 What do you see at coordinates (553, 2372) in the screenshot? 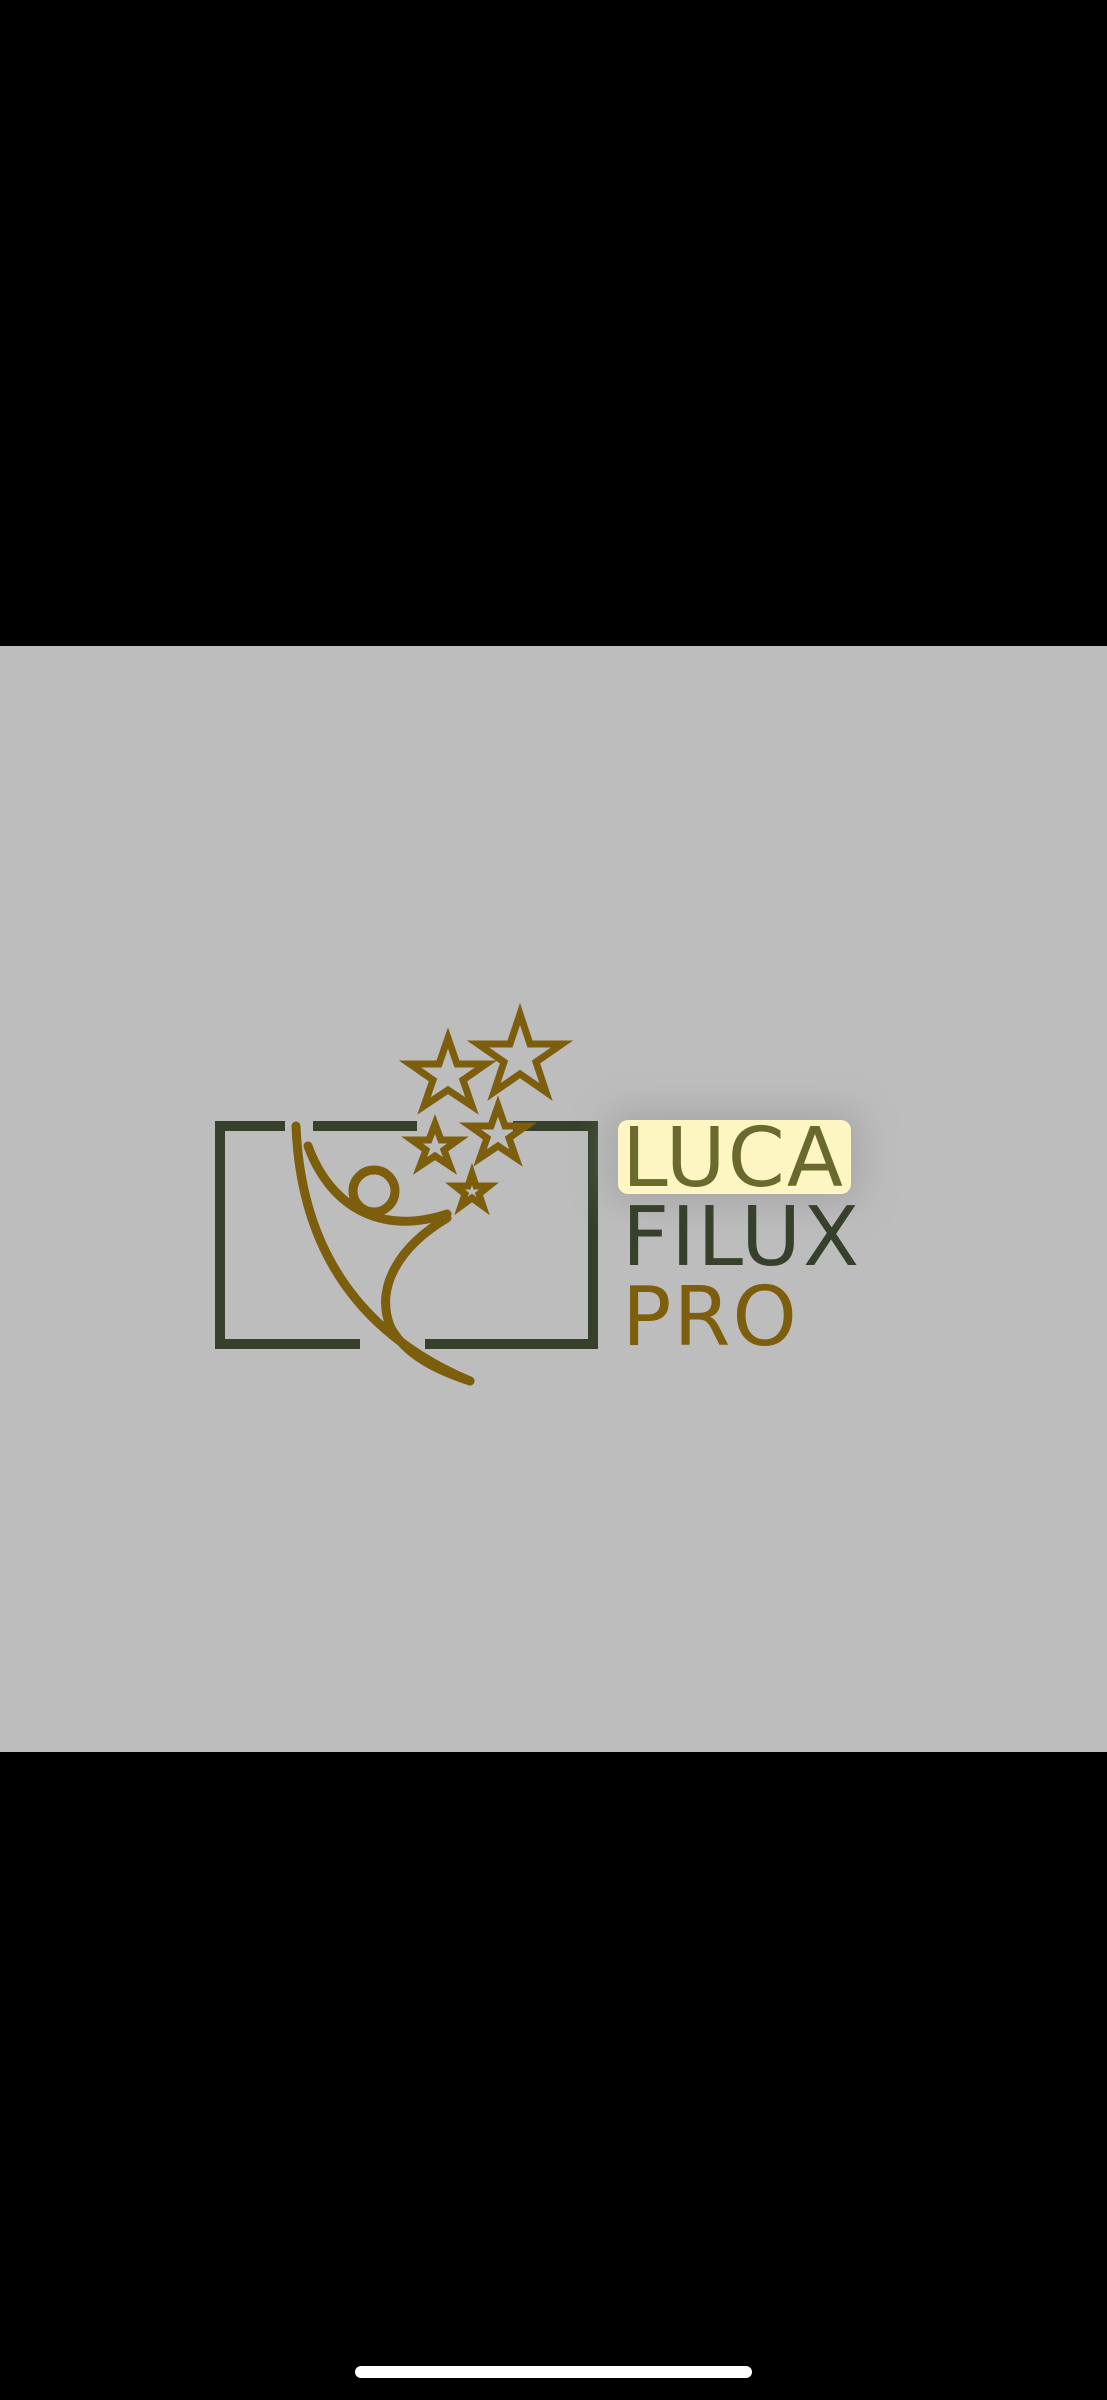
I see `home-indicator-bar` at bounding box center [553, 2372].